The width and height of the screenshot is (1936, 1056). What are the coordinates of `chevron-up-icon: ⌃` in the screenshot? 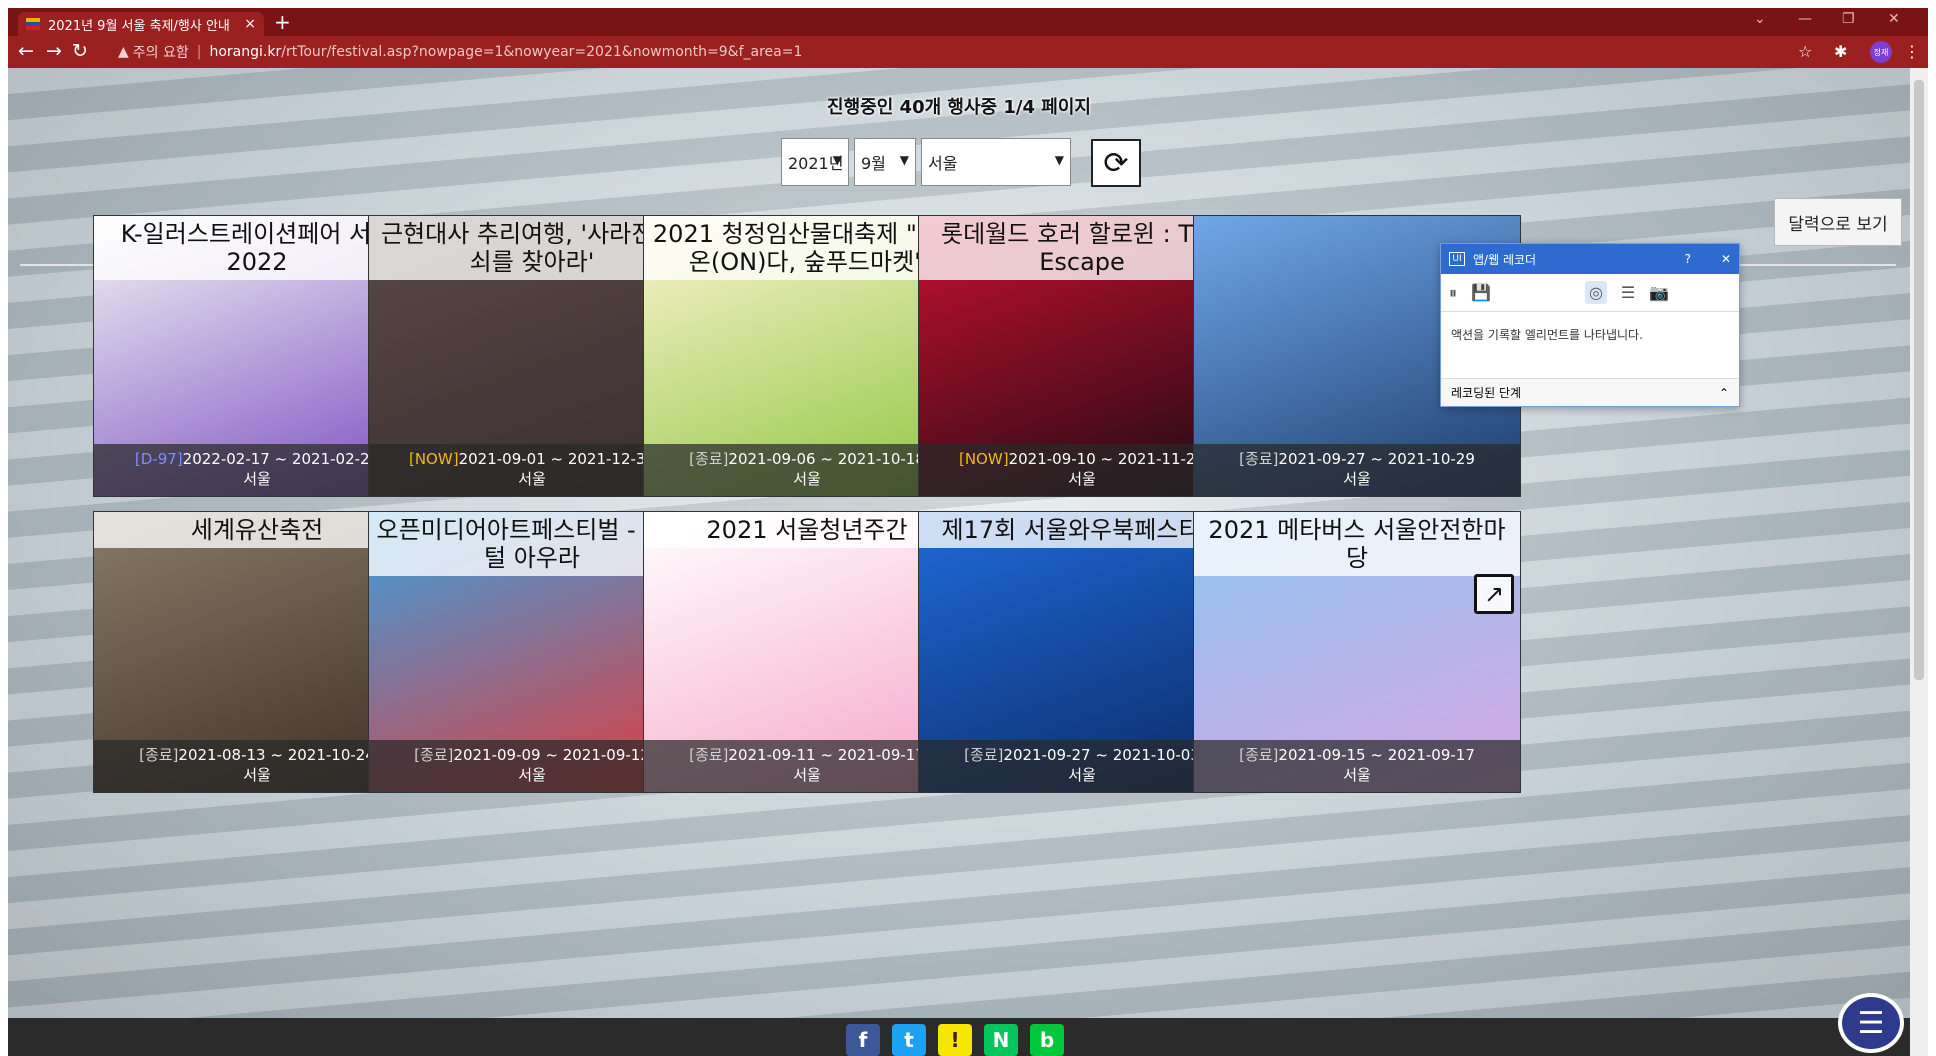 It's located at (1724, 393).